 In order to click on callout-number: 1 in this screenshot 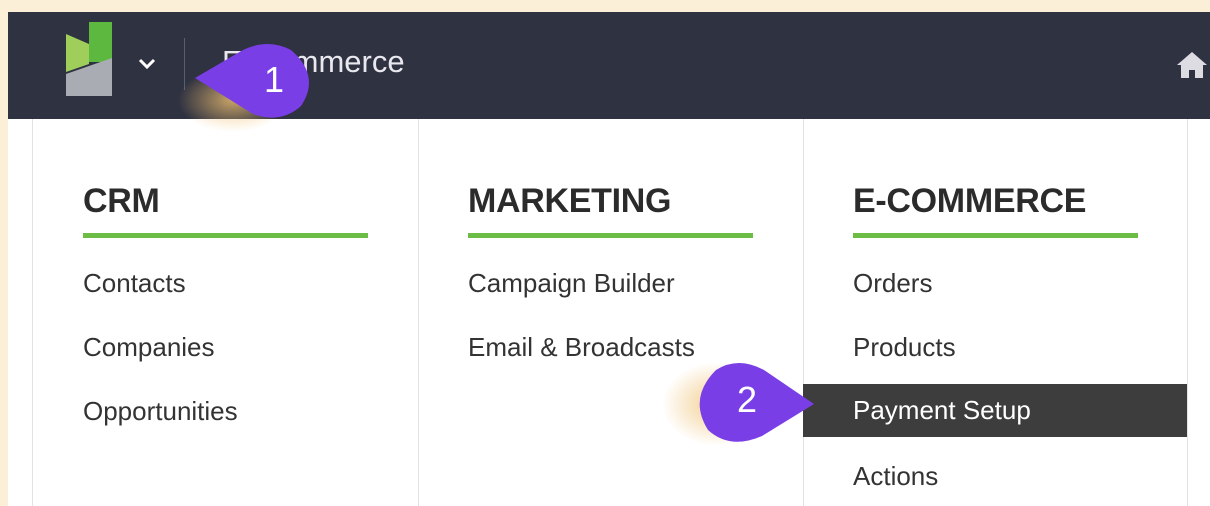, I will do `click(274, 79)`.